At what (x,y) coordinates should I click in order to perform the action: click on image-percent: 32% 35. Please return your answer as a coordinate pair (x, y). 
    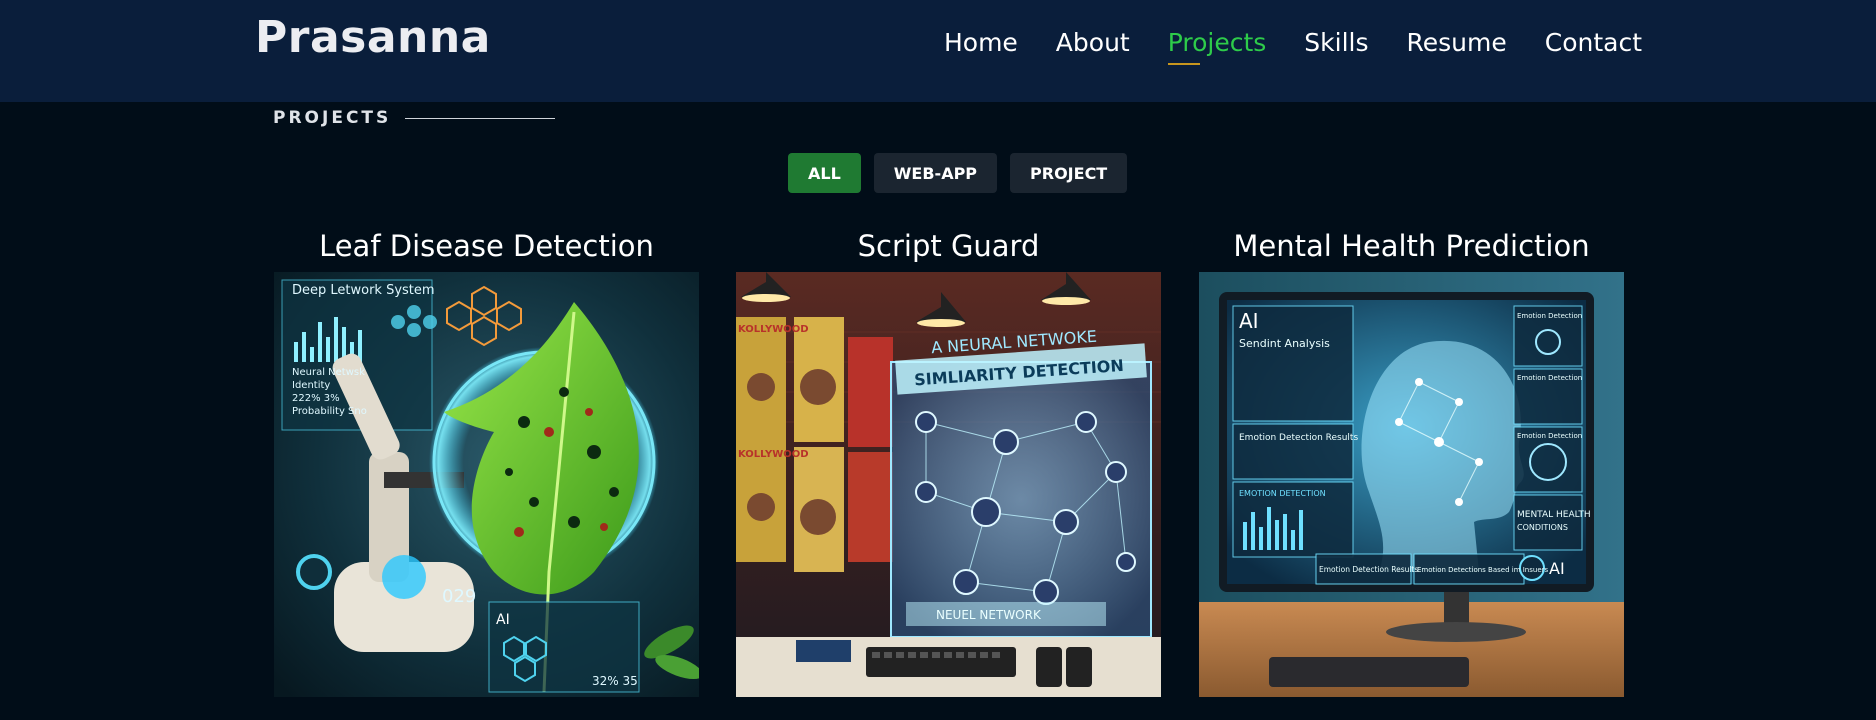
    Looking at the image, I should click on (615, 681).